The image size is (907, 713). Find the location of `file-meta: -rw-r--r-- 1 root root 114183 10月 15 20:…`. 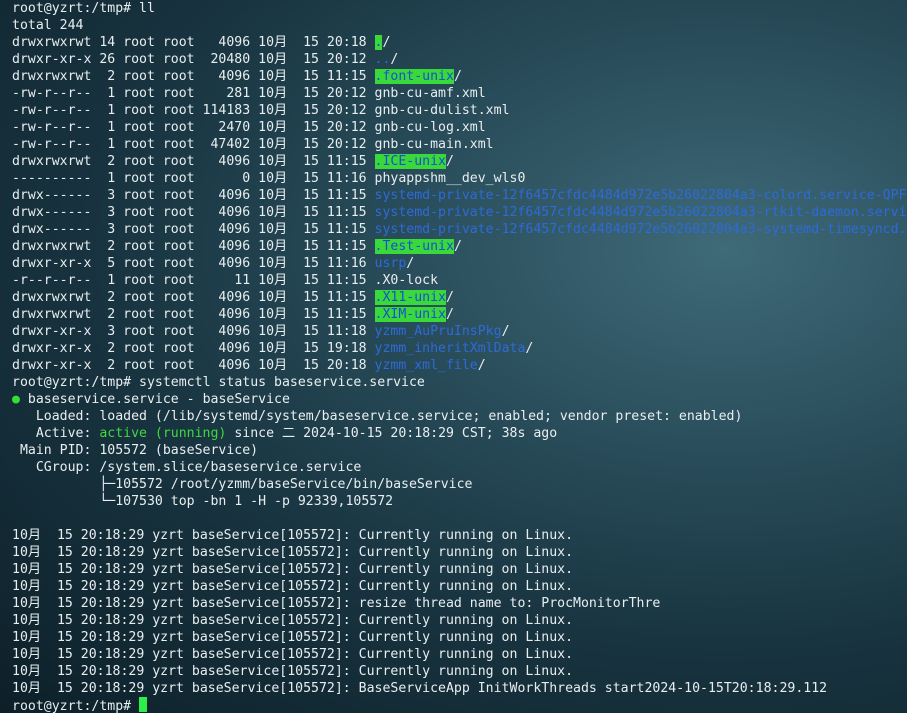

file-meta: -rw-r--r-- 1 root root 114183 10月 15 20:… is located at coordinates (193, 110).